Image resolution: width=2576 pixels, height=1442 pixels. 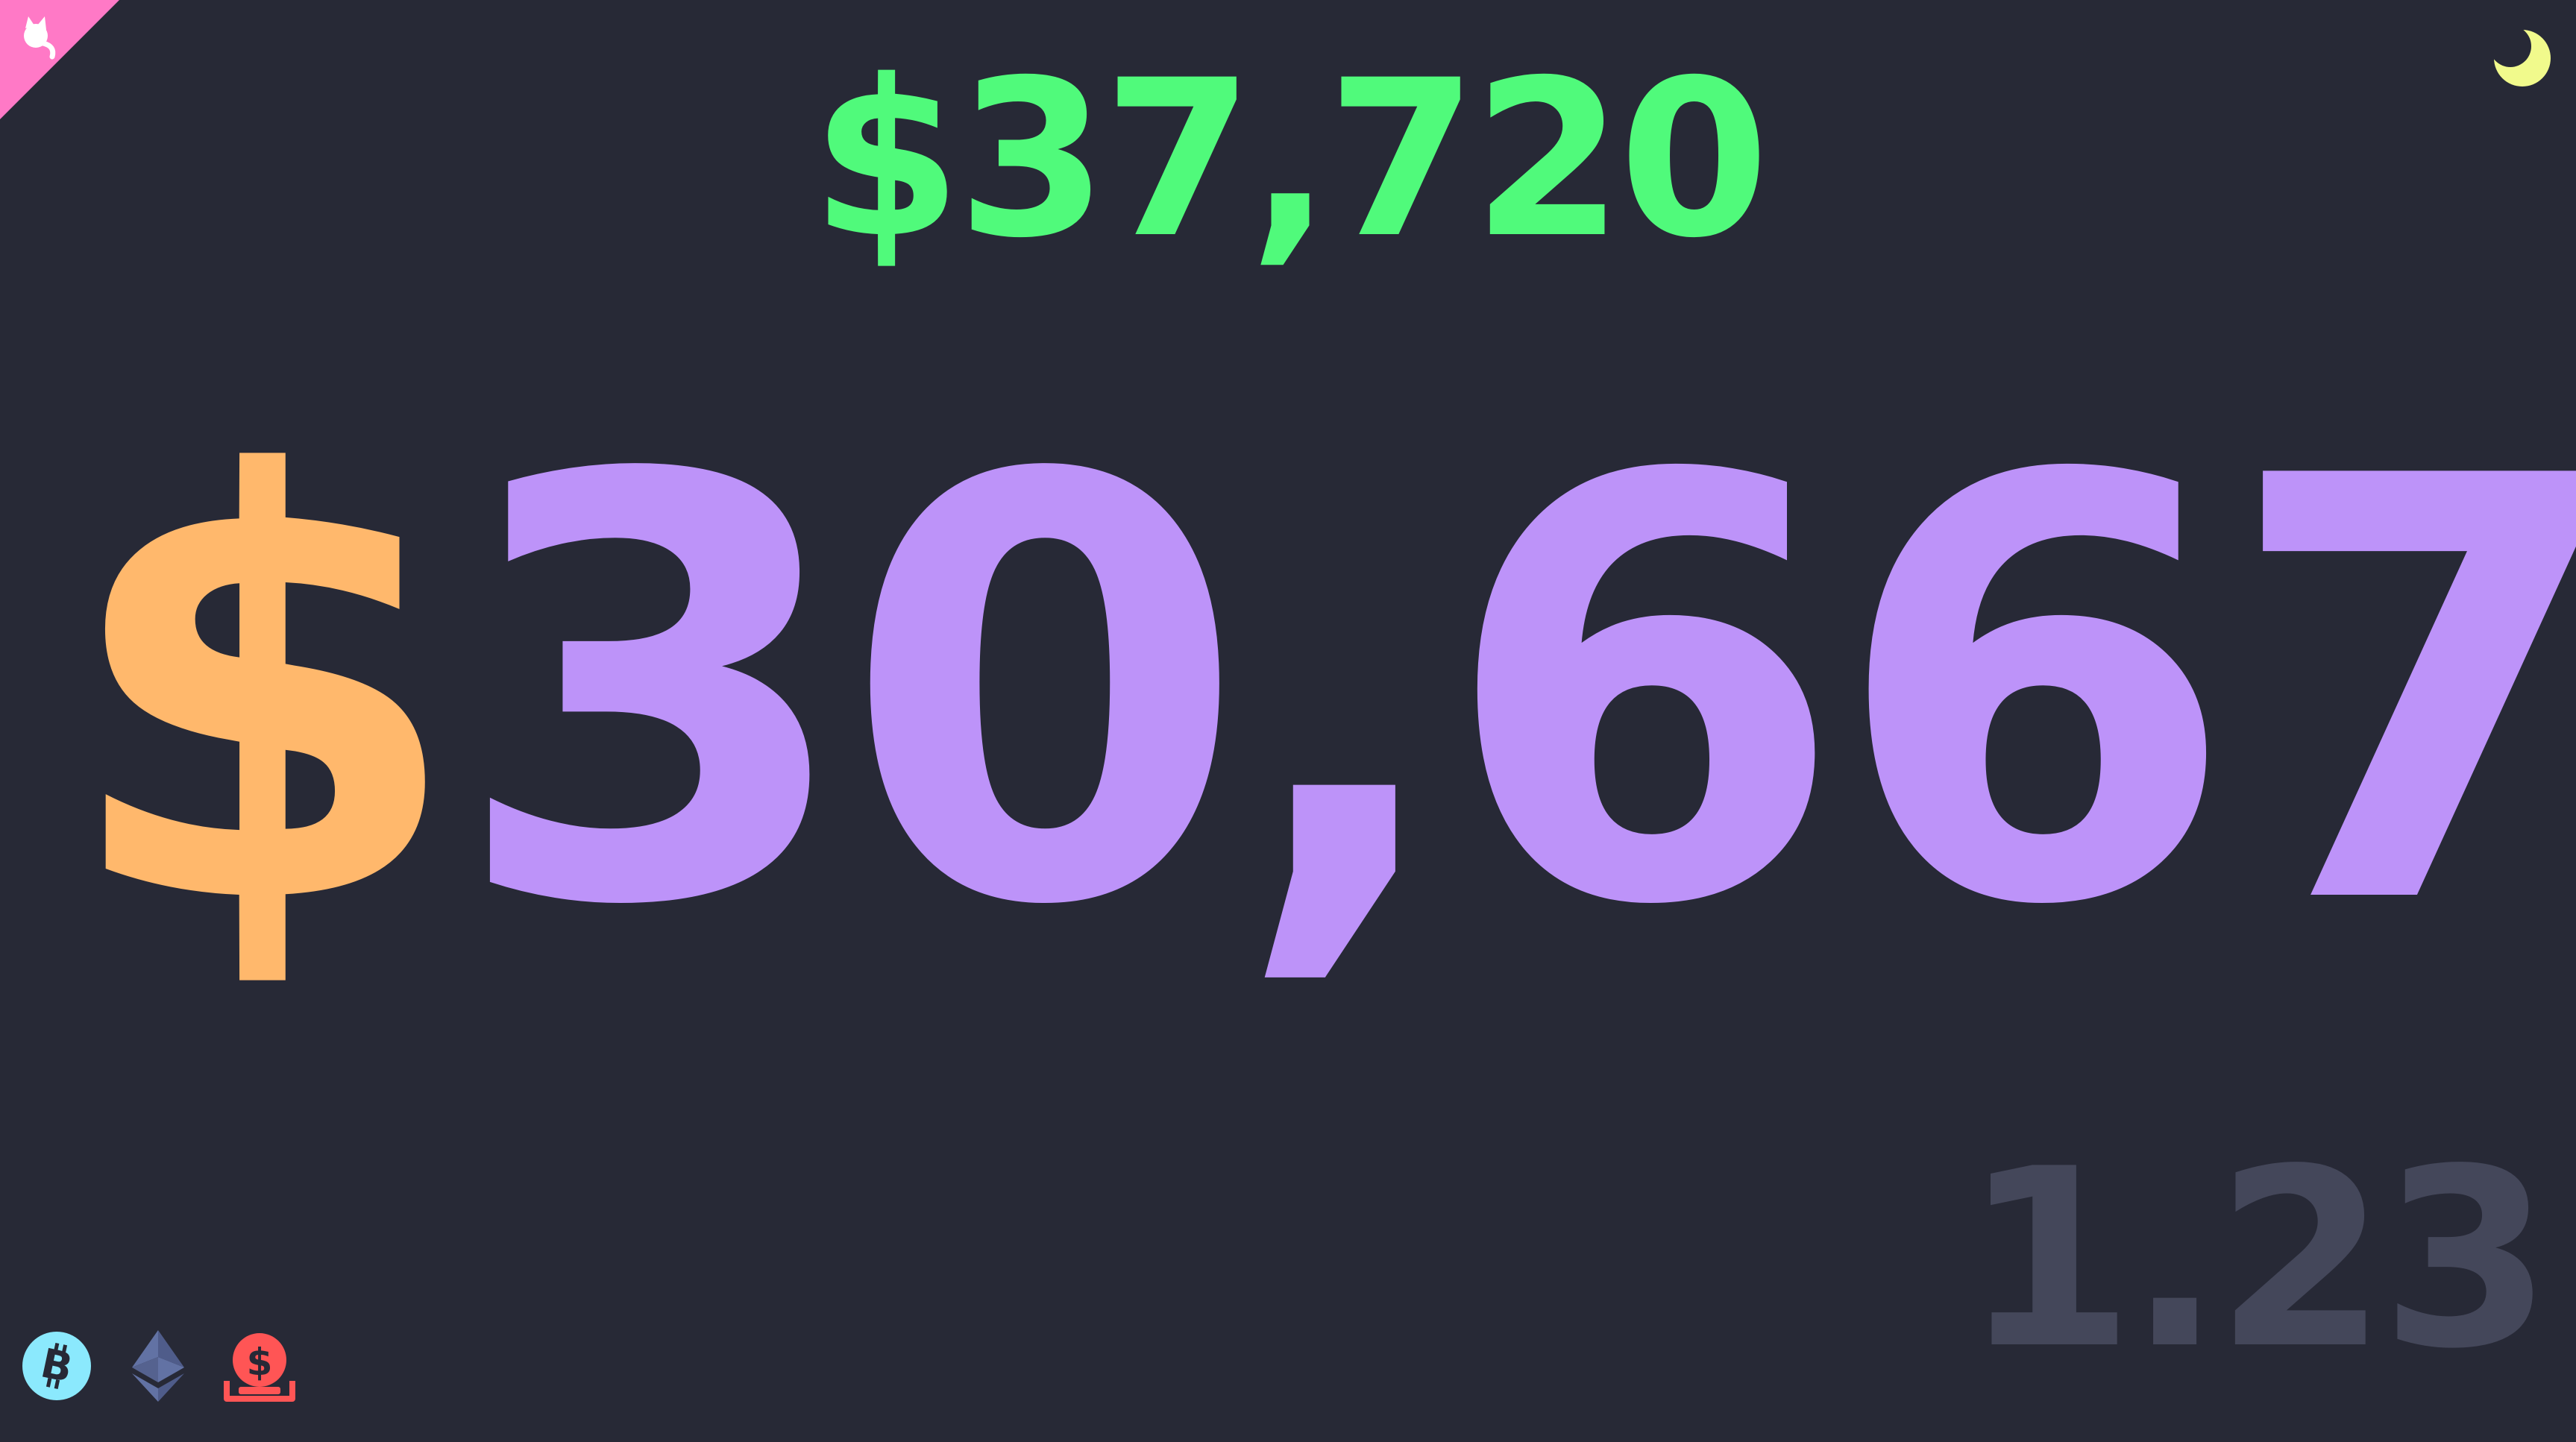 I want to click on coin-bitcoin-button: B, so click(x=57, y=1366).